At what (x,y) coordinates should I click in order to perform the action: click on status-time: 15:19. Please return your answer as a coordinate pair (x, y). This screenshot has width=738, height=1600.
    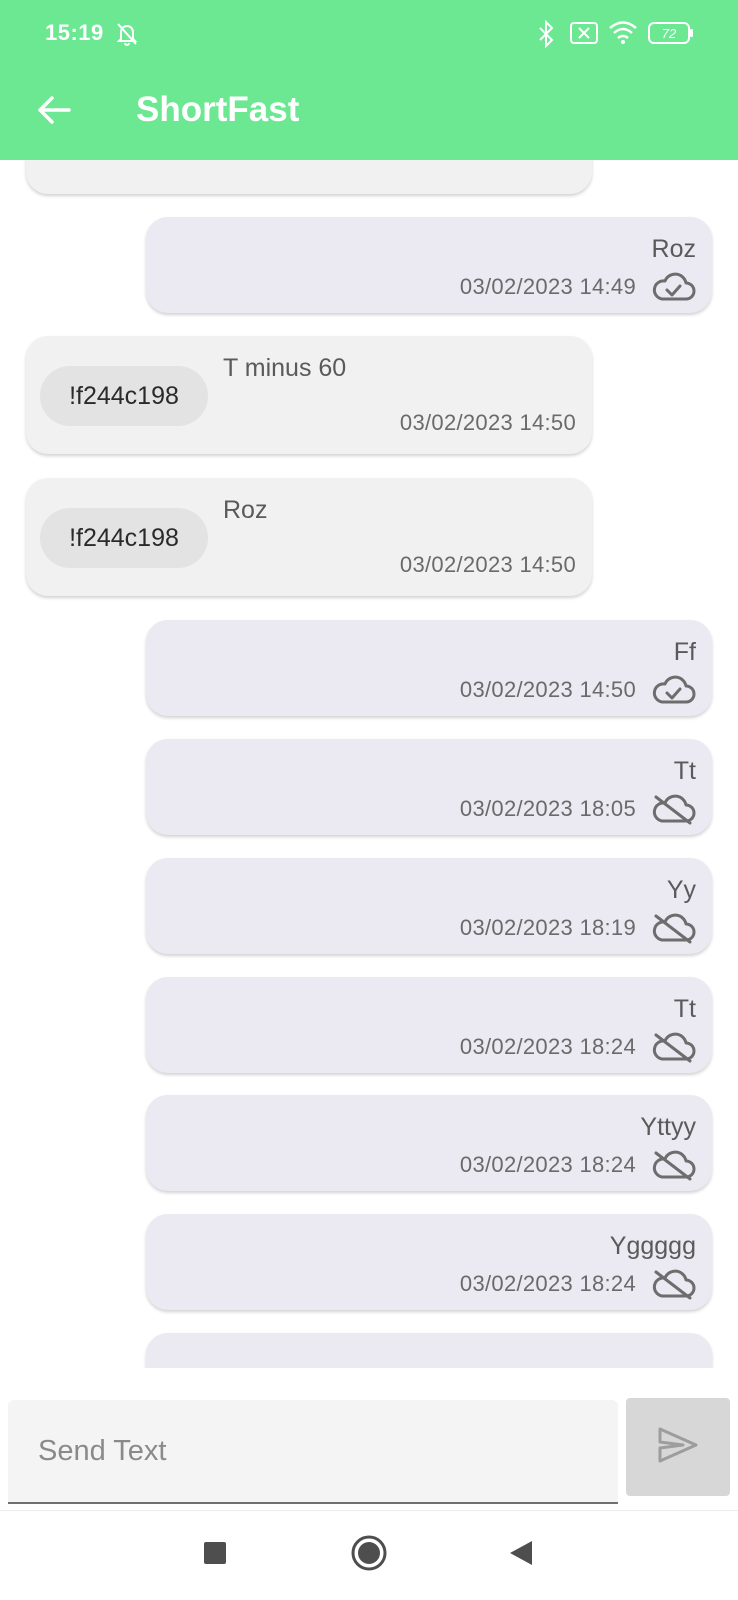
    Looking at the image, I should click on (74, 32).